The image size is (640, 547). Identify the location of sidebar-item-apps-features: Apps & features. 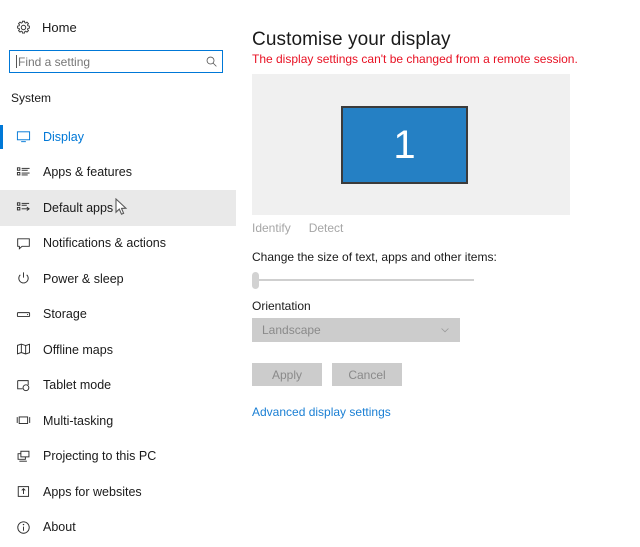
(118, 173).